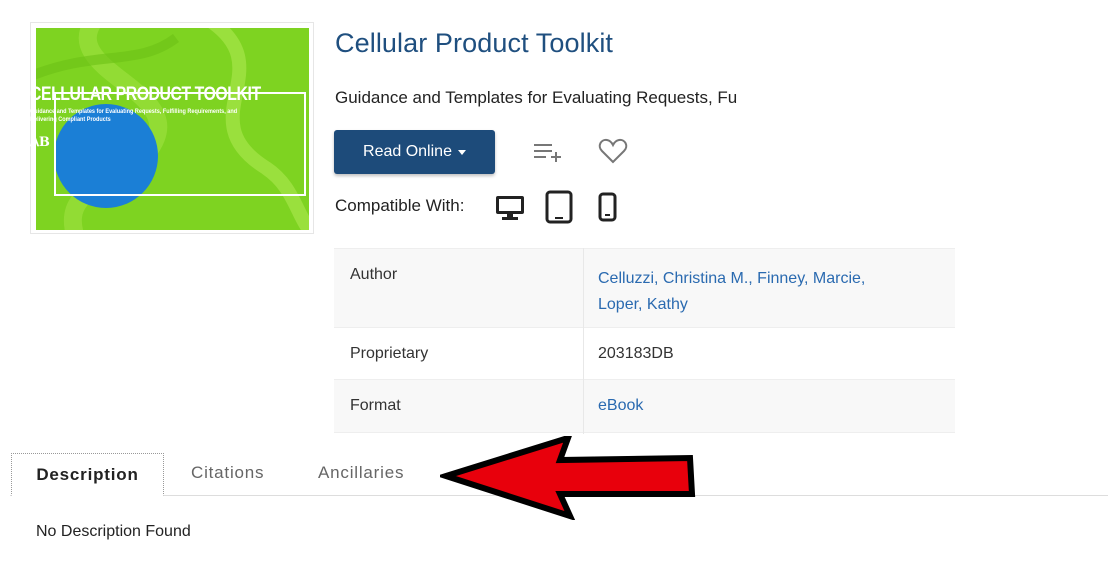 This screenshot has height=577, width=1108. I want to click on tablet-icon, so click(559, 207).